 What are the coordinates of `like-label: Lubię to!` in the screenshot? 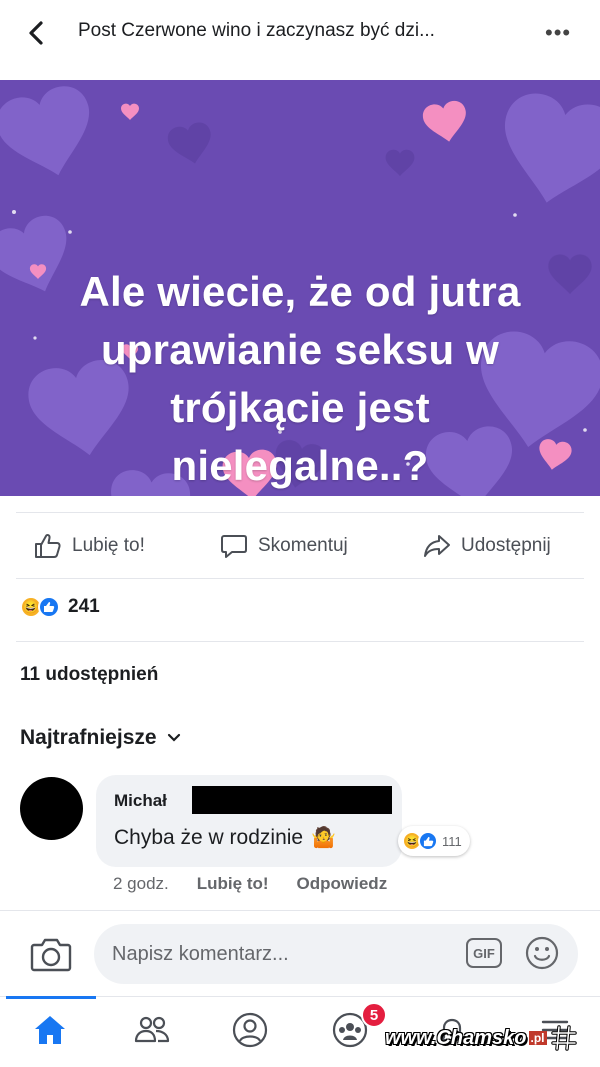 It's located at (108, 545).